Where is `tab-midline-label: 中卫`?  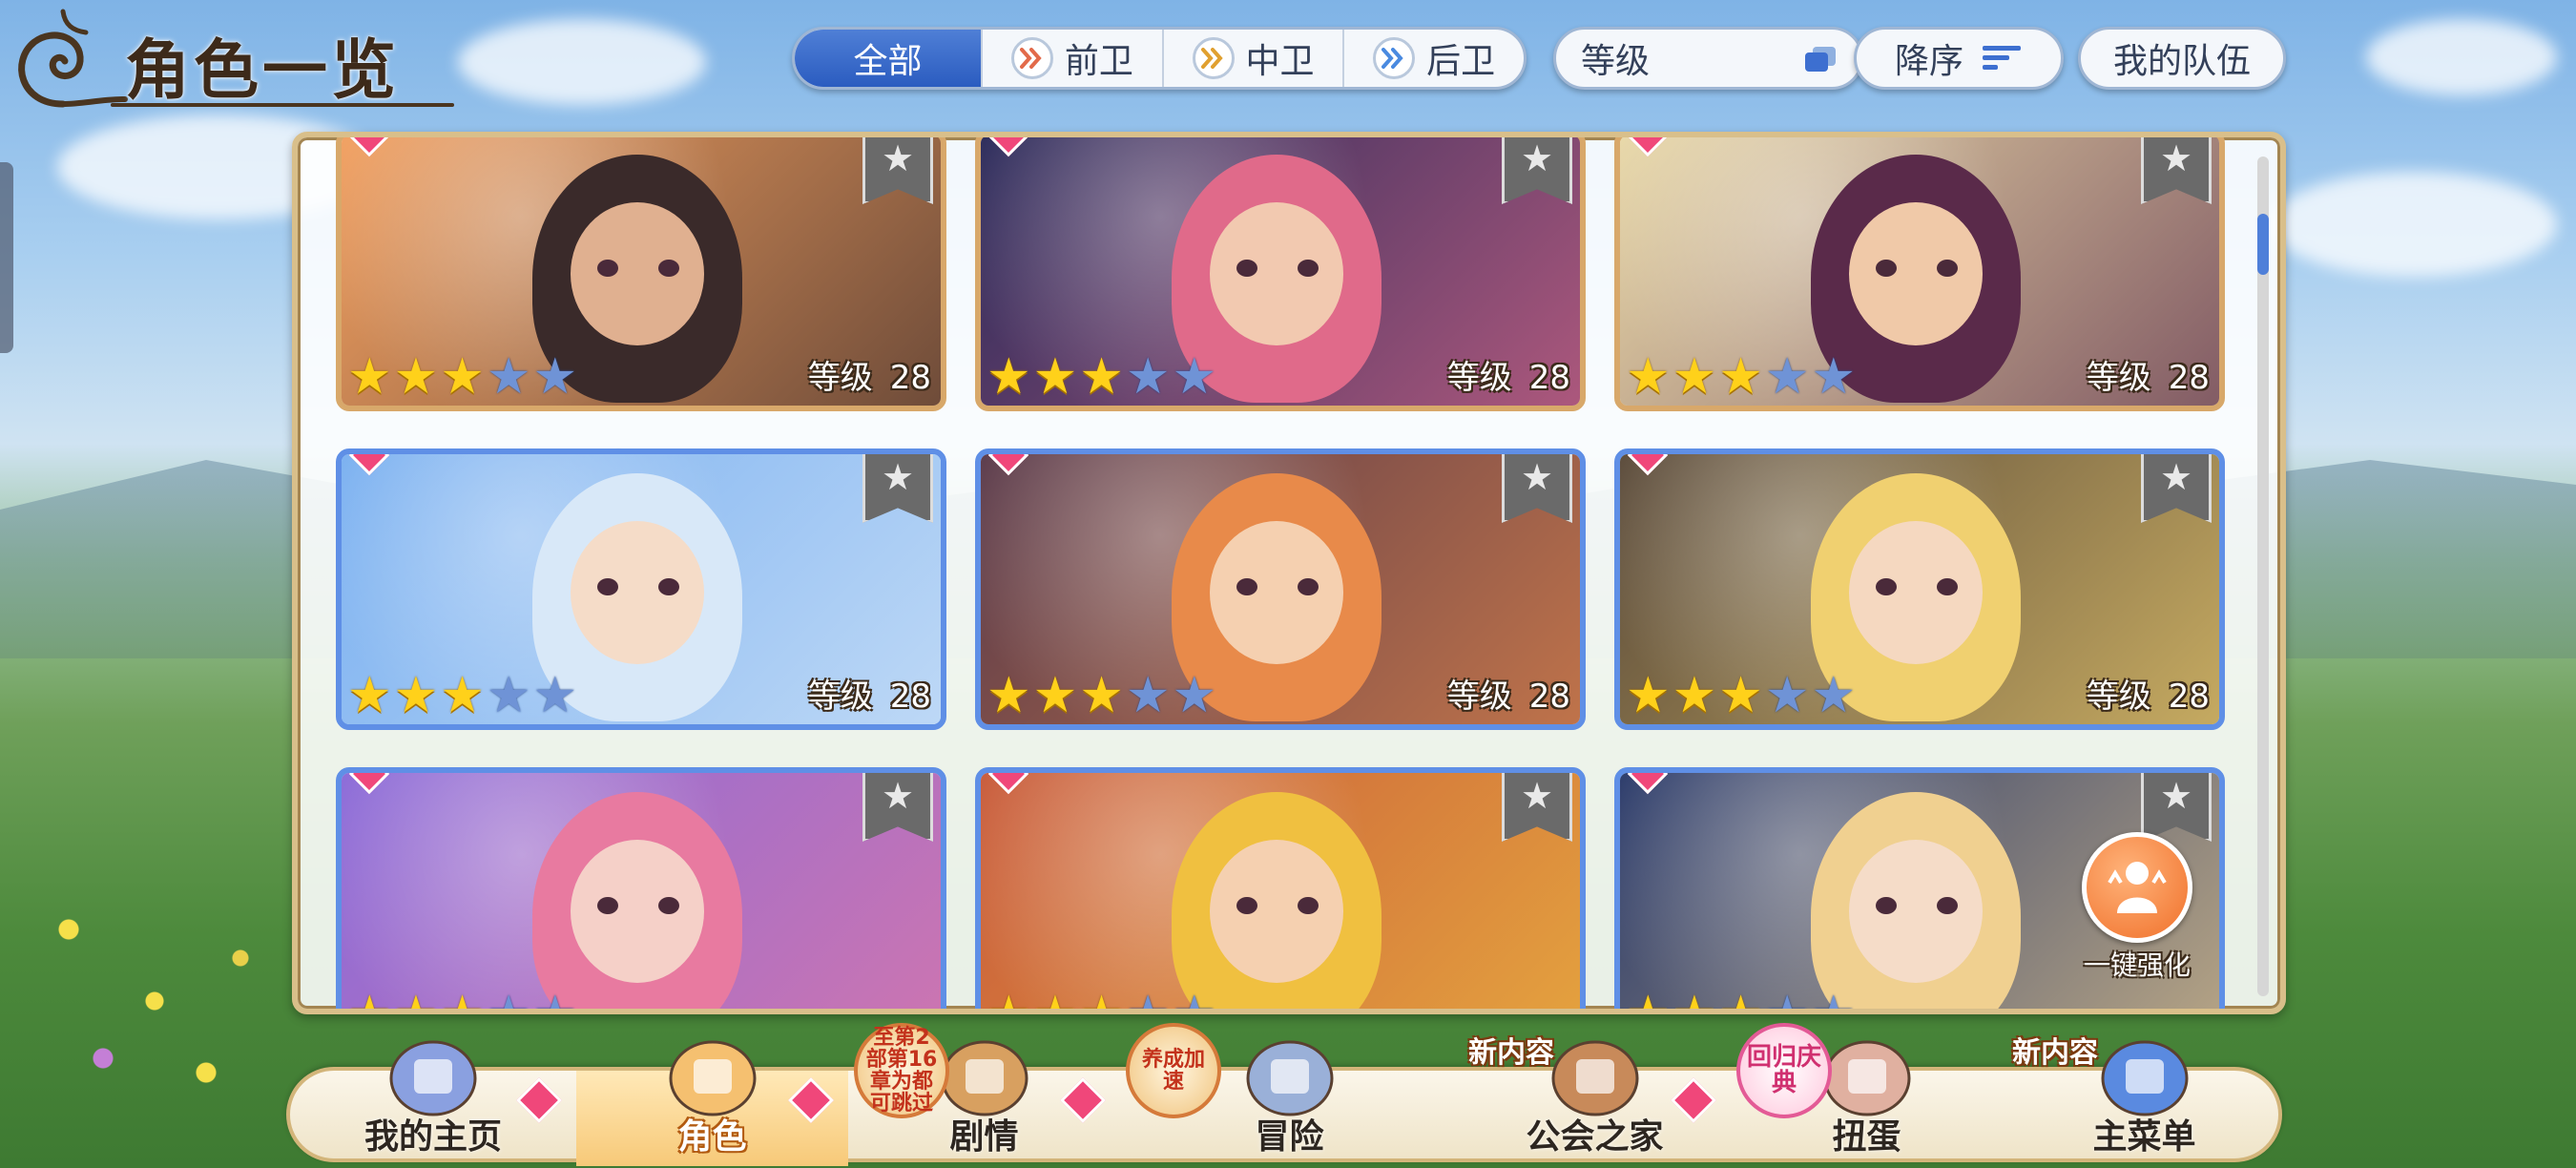 tab-midline-label: 中卫 is located at coordinates (1280, 61).